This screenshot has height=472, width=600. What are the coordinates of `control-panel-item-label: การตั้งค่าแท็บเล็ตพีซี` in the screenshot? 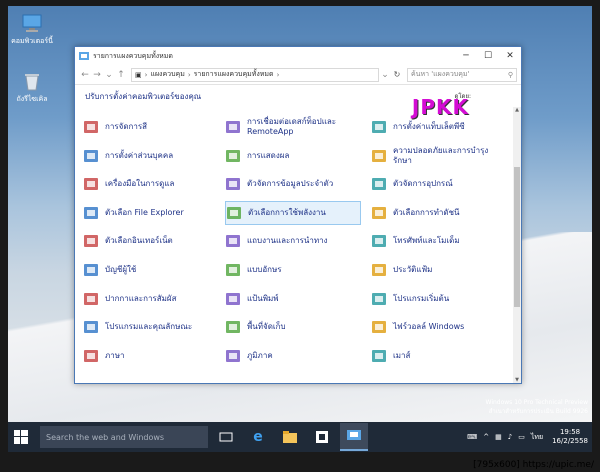 It's located at (429, 126).